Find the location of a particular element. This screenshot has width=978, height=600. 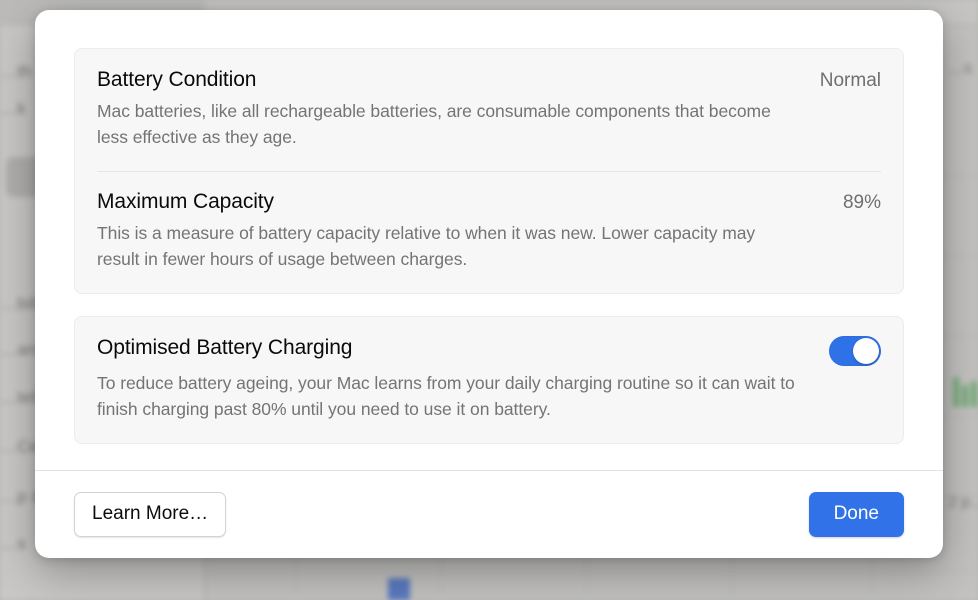

battery-condition-title: Battery Condition is located at coordinates (177, 79).